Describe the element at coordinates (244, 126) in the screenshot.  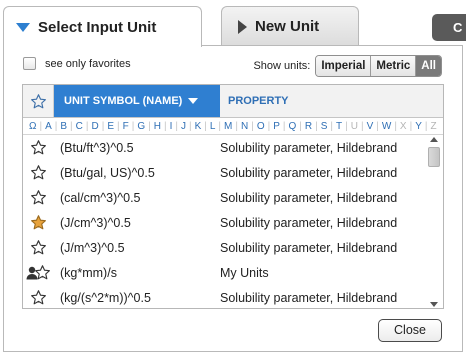
I see `alphabet-letter: N` at that location.